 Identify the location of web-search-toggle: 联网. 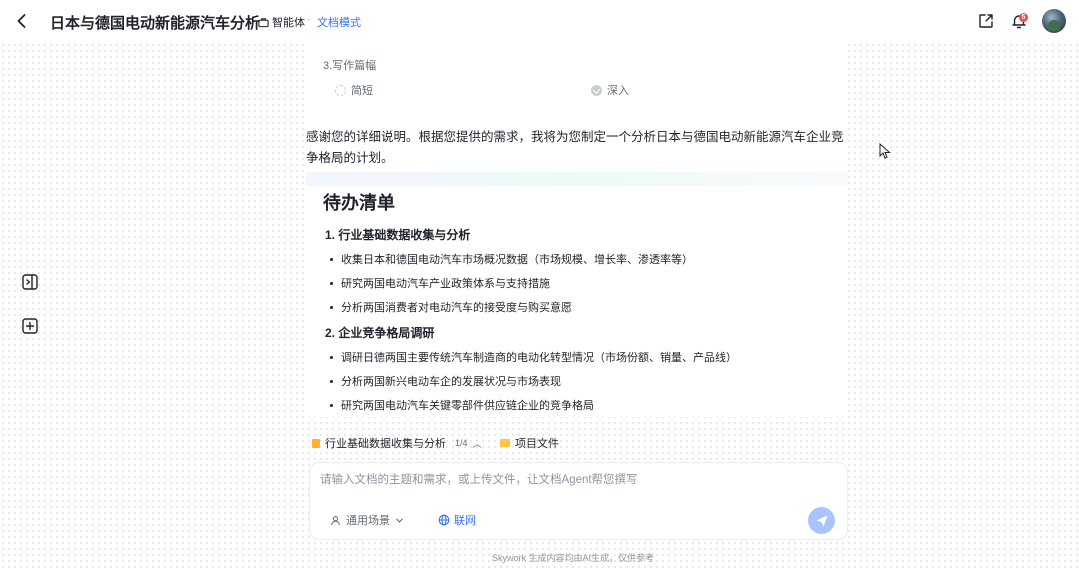
(457, 520).